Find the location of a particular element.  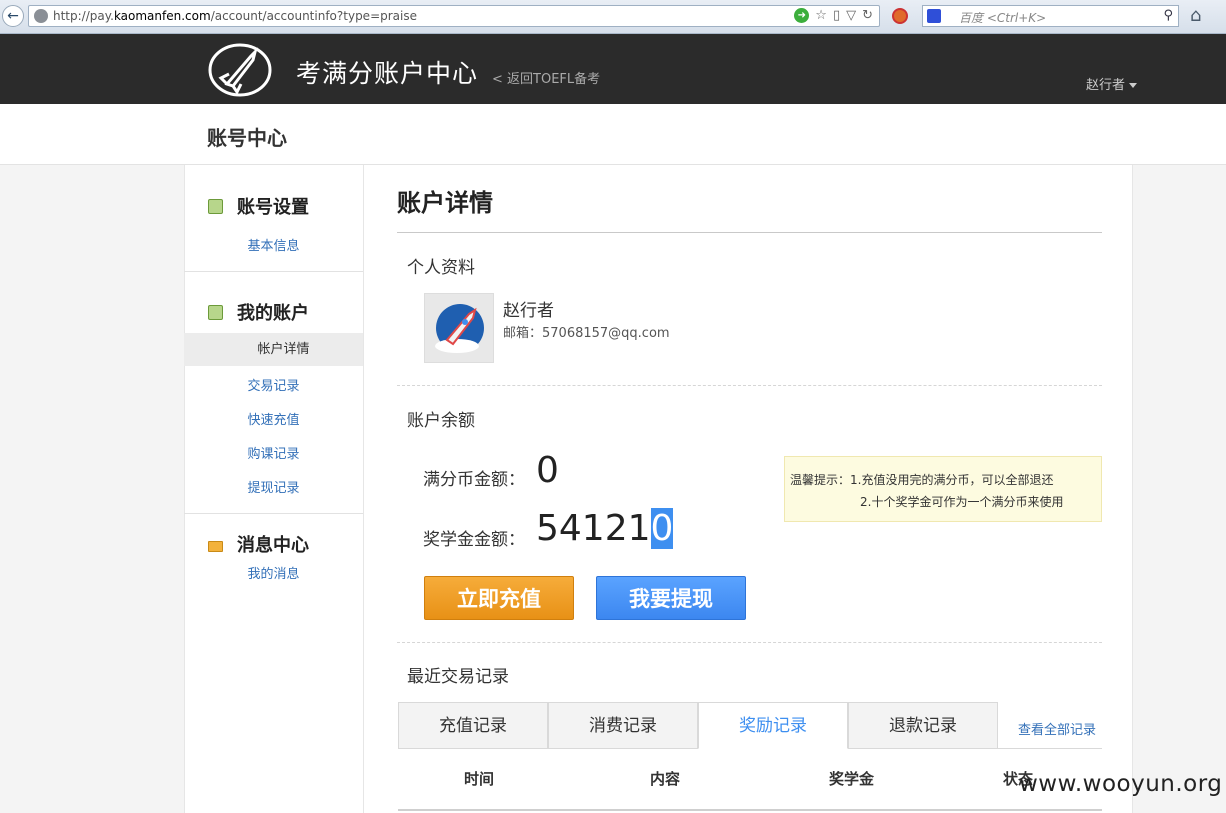

mail-icon is located at coordinates (215, 546).